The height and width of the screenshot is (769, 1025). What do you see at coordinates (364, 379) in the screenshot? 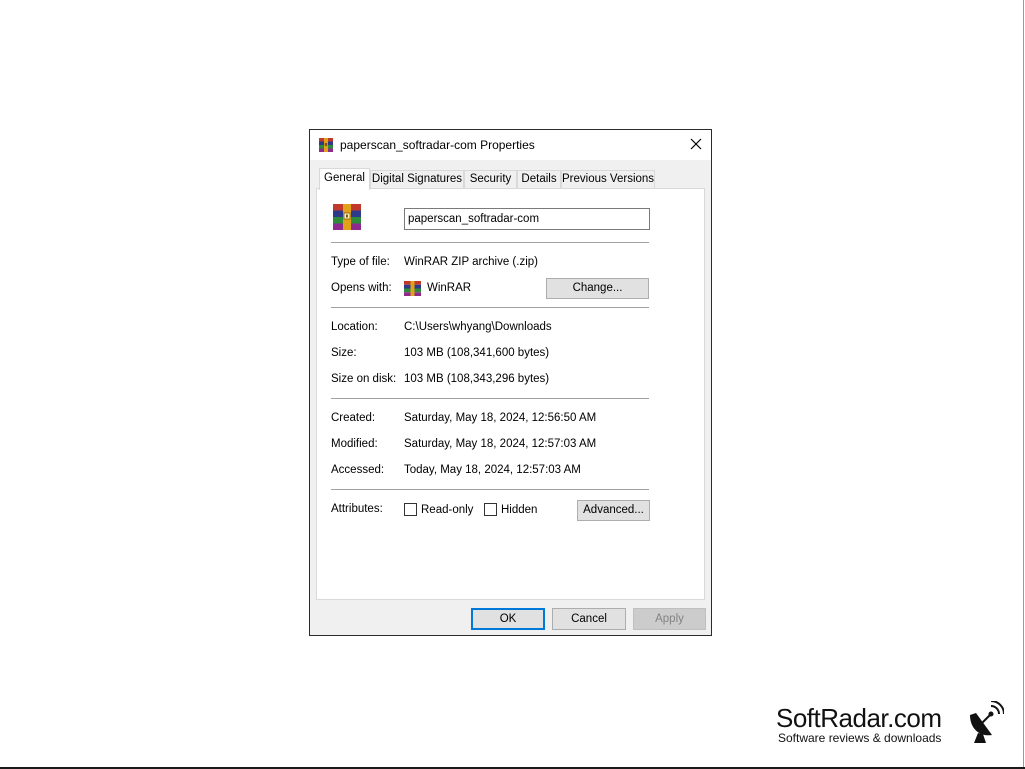
I see `size-on-disk-label: Size on disk:` at bounding box center [364, 379].